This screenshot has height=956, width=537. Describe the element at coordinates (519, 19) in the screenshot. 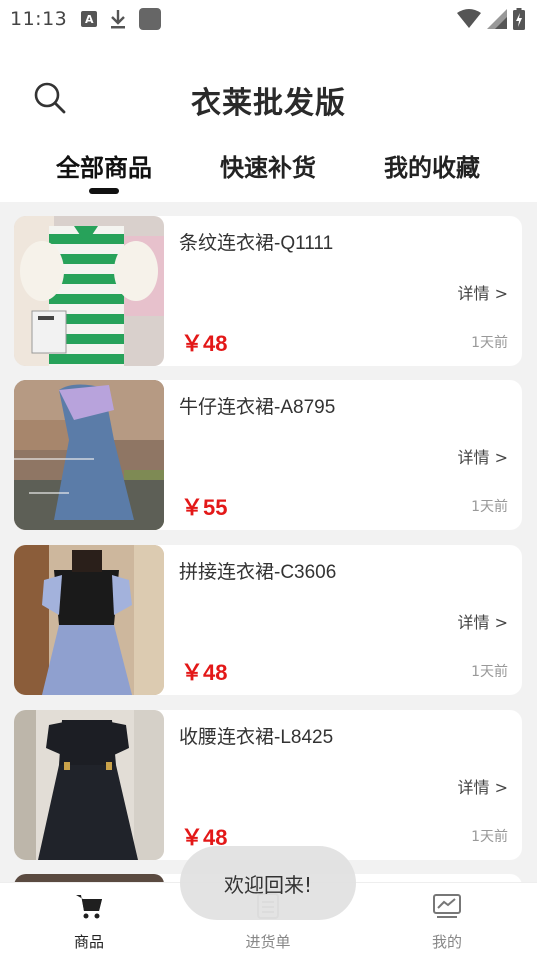

I see `battery-charging-icon` at that location.